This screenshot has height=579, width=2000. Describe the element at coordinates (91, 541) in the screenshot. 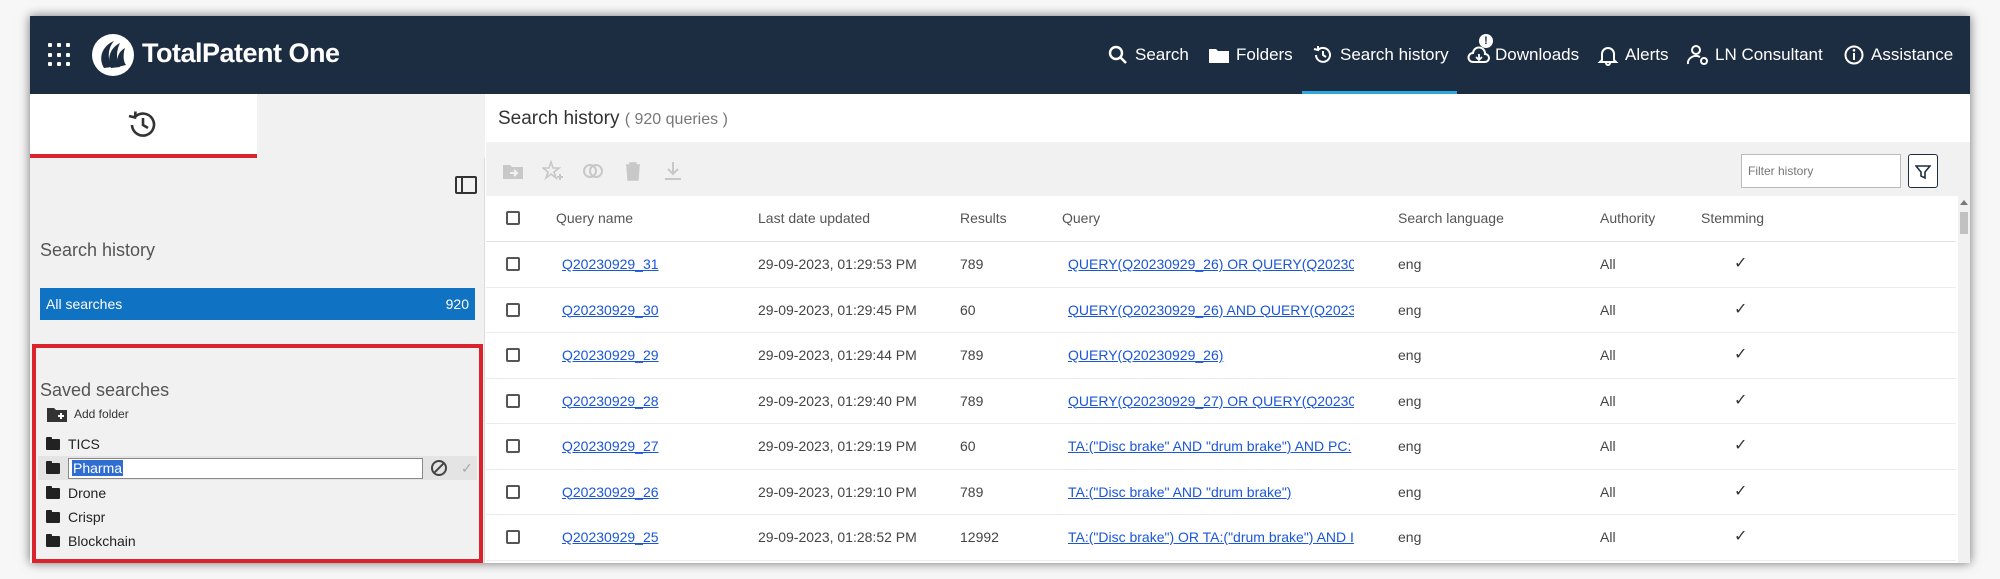

I see `folder-item-blockchain: Blockchain` at that location.